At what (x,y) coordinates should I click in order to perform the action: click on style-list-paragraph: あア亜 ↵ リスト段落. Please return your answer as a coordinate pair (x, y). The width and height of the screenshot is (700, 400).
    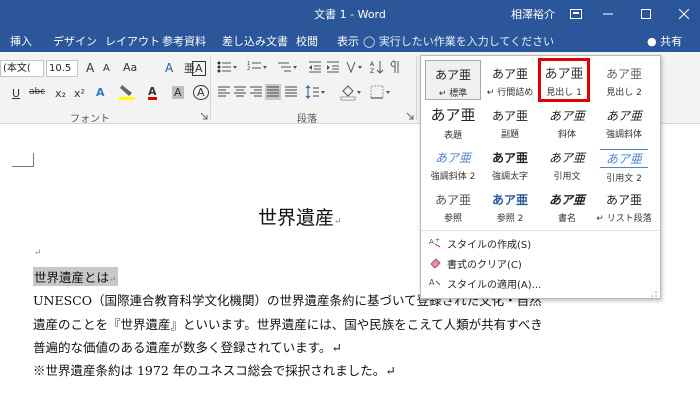
    Looking at the image, I should click on (624, 206).